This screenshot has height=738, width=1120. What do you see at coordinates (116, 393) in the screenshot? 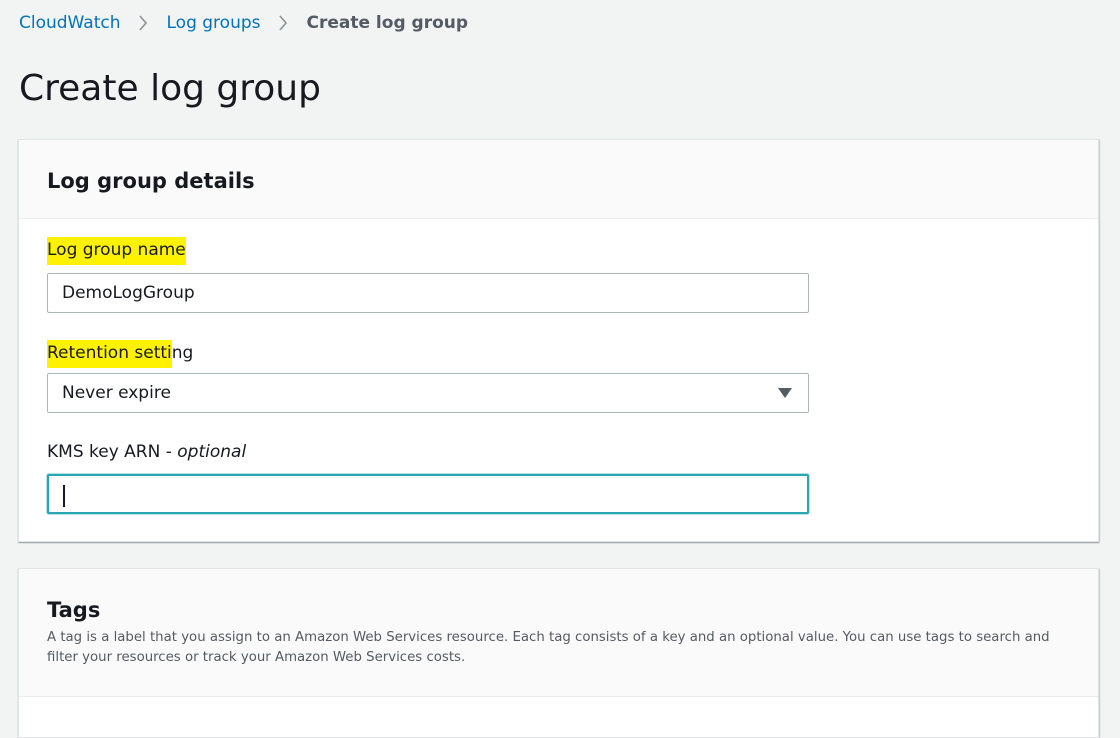
I see `retention-selected-value: Never expire` at bounding box center [116, 393].